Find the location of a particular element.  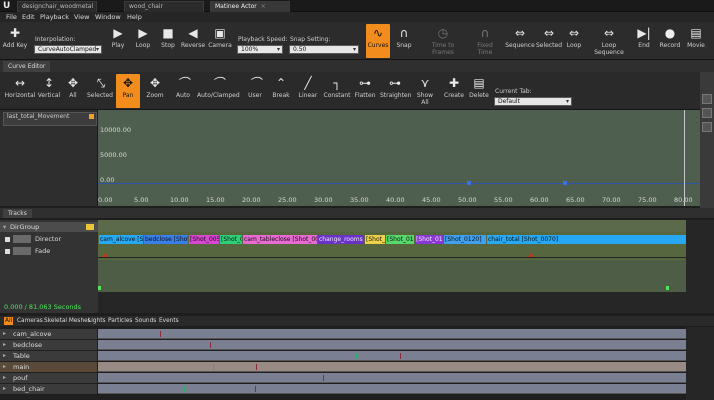

collapse-icon: ▾ is located at coordinates (4, 227).